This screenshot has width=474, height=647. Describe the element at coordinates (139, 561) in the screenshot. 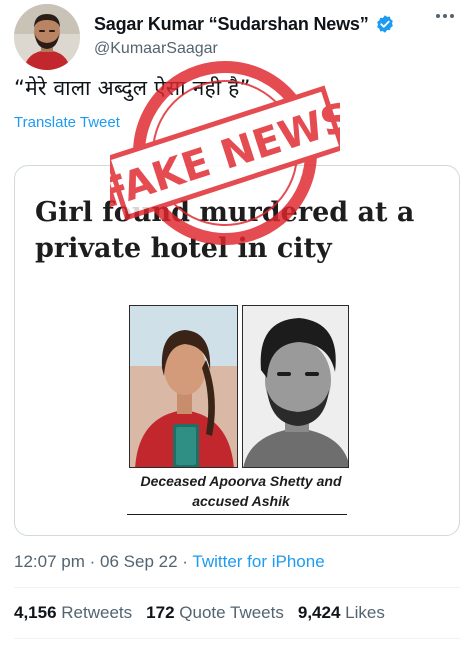

I see `tweet-date: 06 Sep 22` at that location.